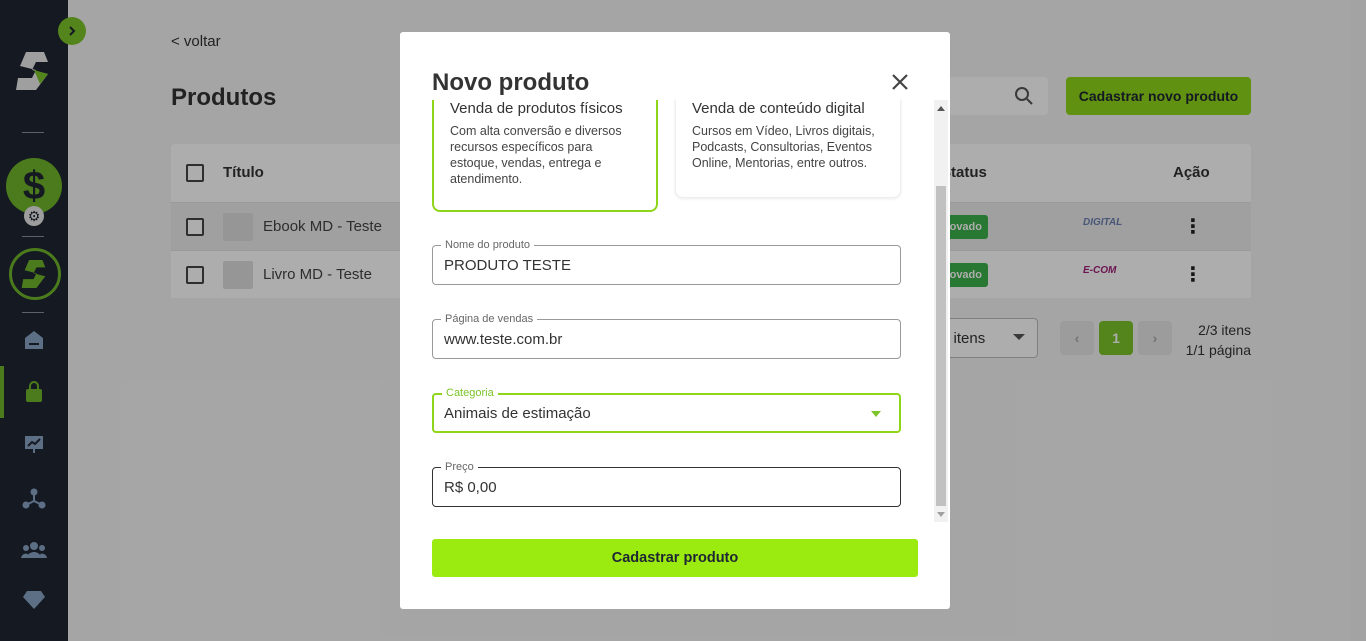 This screenshot has width=1366, height=641. What do you see at coordinates (666, 409) in the screenshot?
I see `category-select: Categoria Animais de estimação` at bounding box center [666, 409].